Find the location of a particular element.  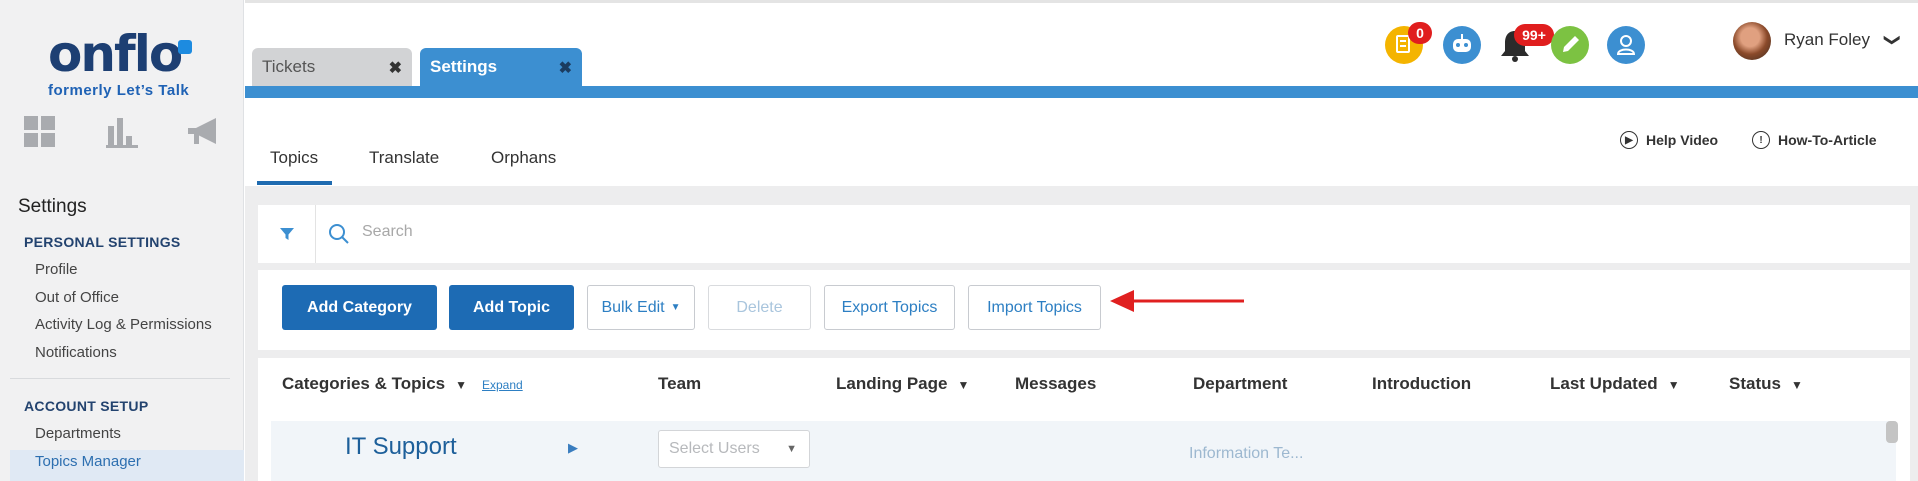

pencil-icon is located at coordinates (1570, 45).